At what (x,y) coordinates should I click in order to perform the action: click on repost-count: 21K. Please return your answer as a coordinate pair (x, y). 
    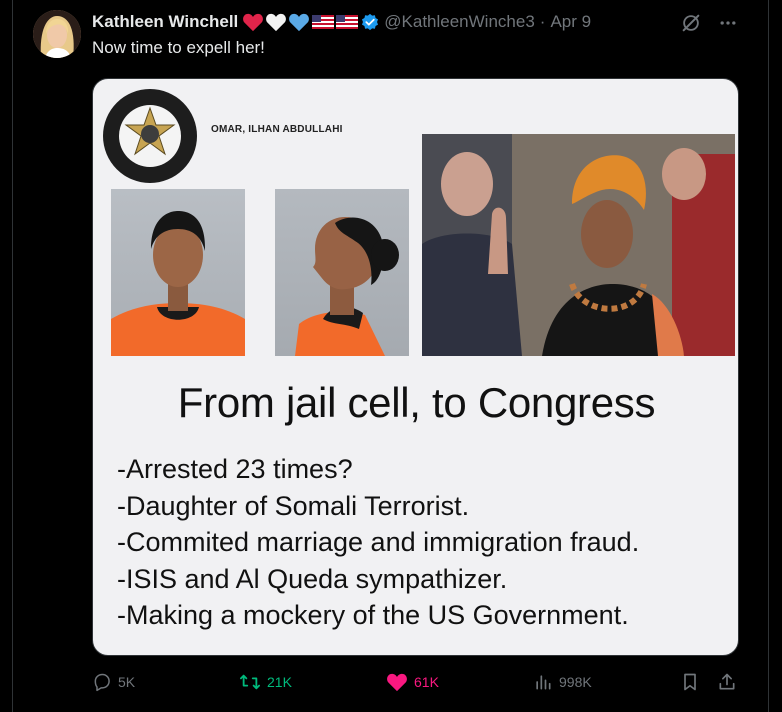
    Looking at the image, I should click on (279, 682).